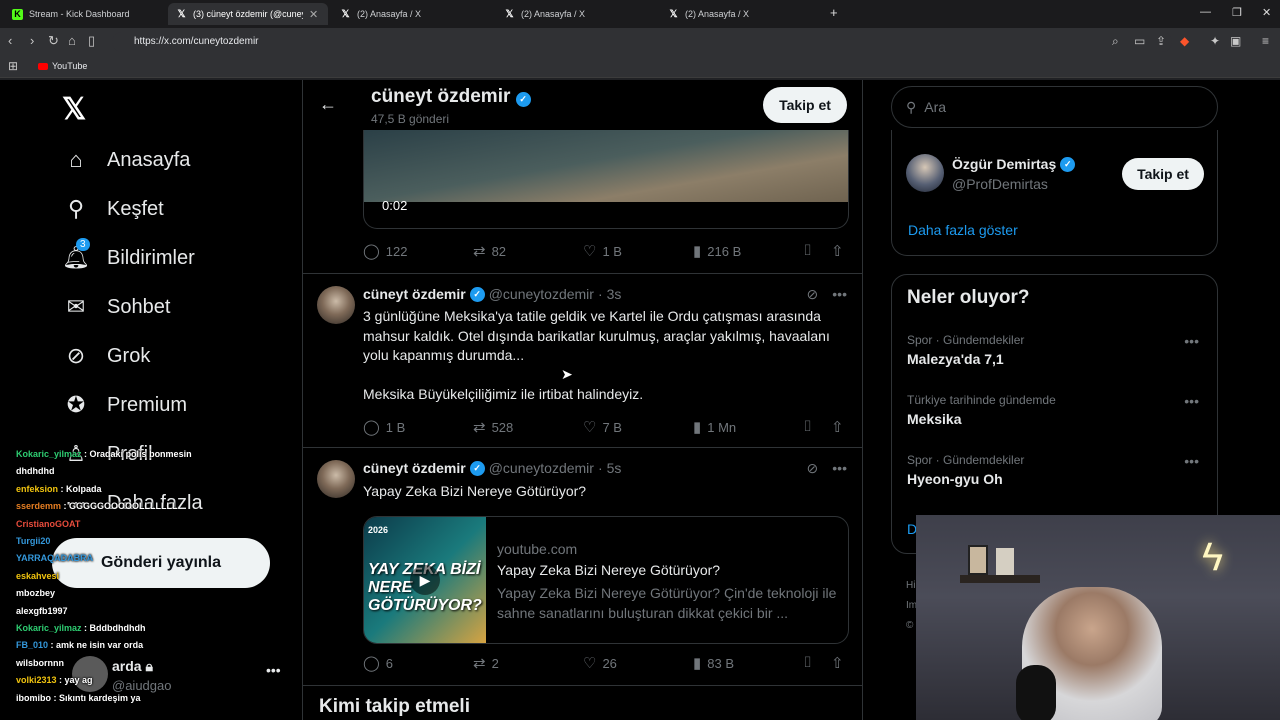 The image size is (1280, 720). Describe the element at coordinates (83, 244) in the screenshot. I see `notification-badge: 3` at that location.